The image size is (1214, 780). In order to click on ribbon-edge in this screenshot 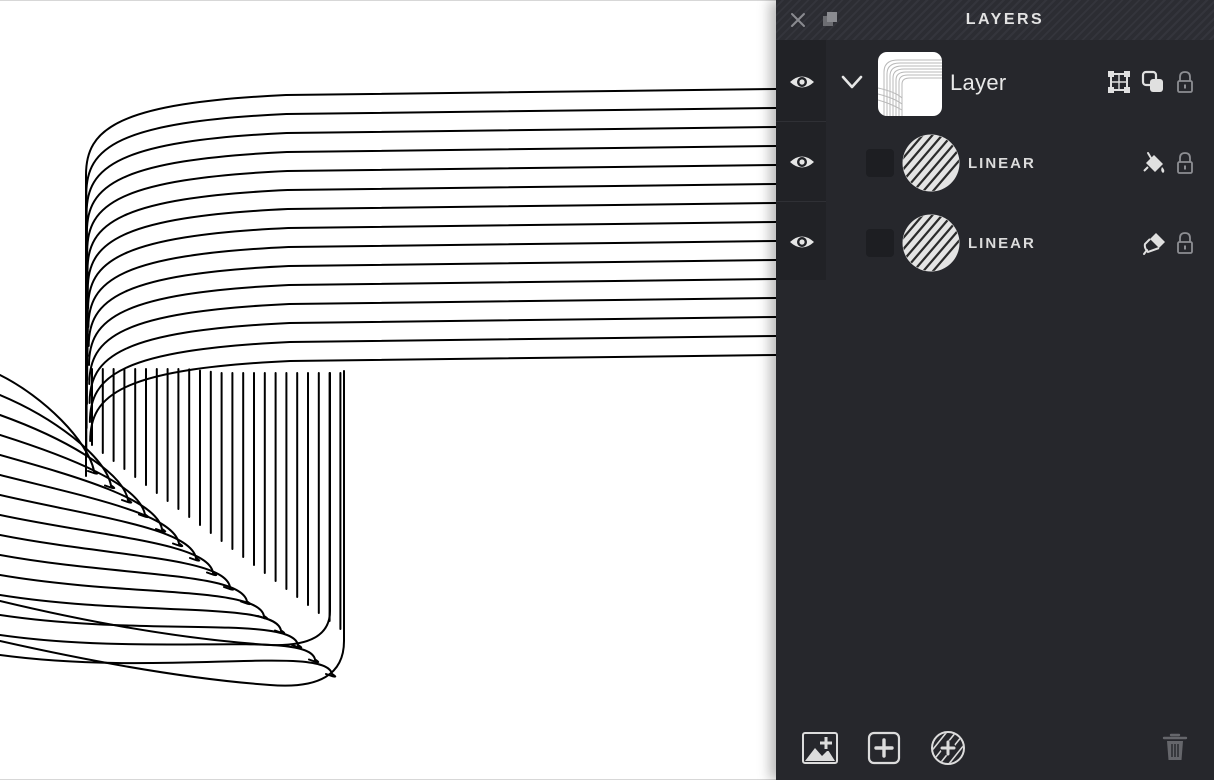, I will do `click(165, 509)`.